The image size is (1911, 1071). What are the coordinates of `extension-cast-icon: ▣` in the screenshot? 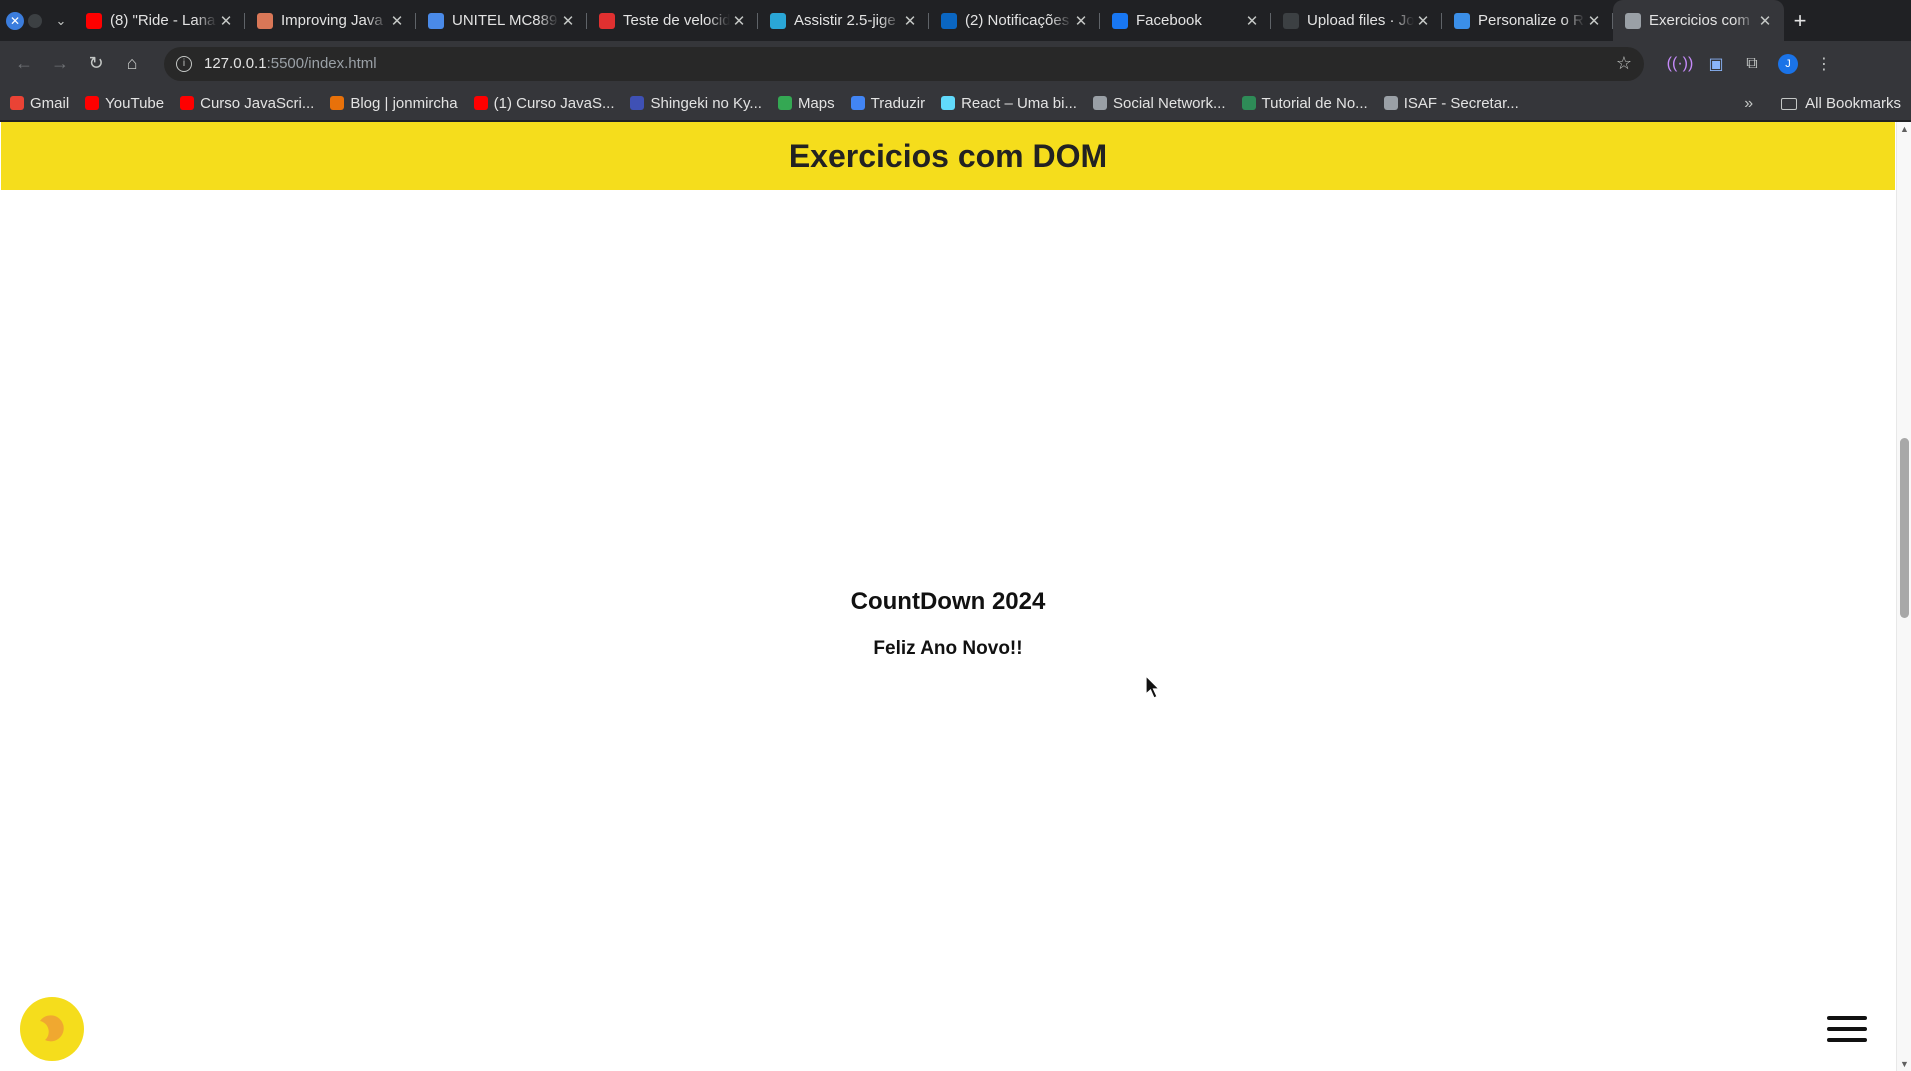 It's located at (1716, 64).